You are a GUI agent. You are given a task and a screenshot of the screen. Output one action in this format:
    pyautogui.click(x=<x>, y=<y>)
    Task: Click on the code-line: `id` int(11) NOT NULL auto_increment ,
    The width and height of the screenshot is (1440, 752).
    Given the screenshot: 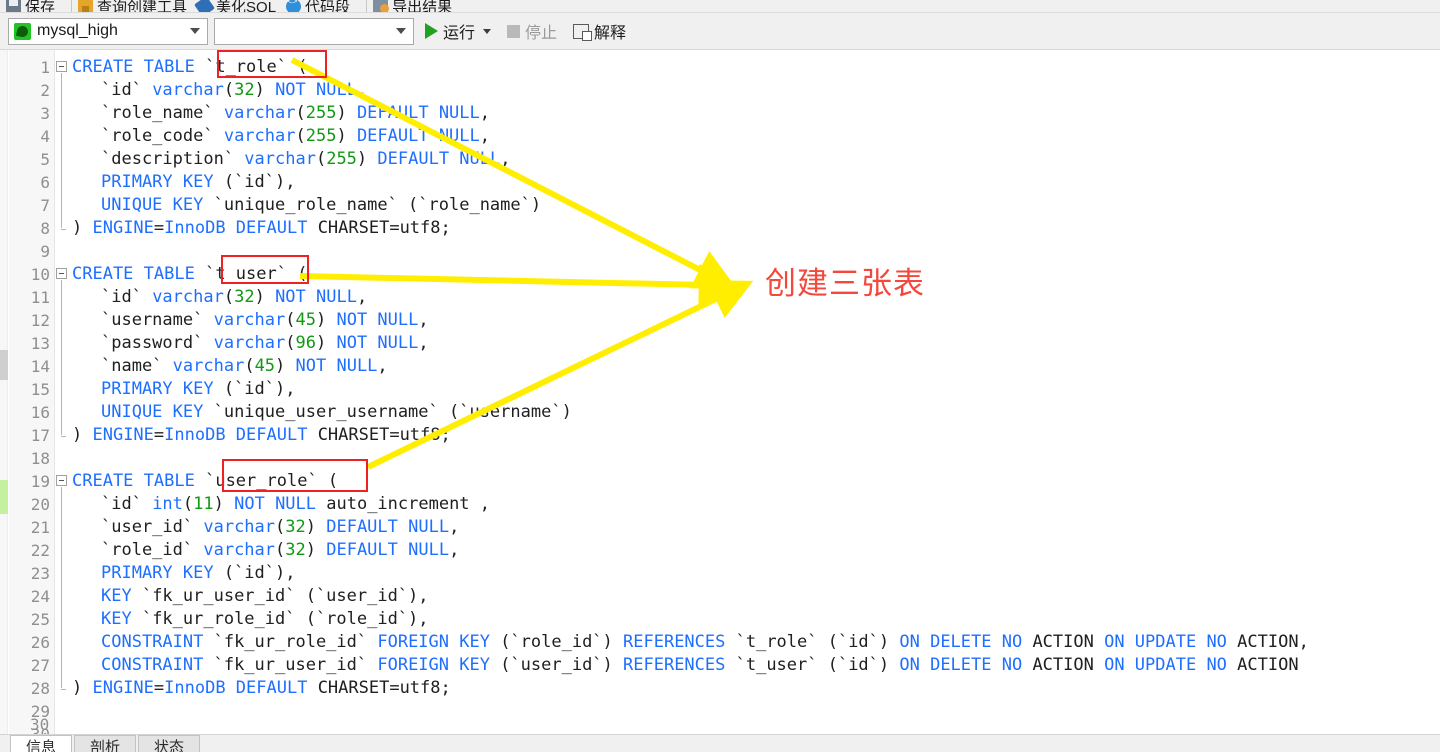 What is the action you would take?
    pyautogui.click(x=295, y=504)
    